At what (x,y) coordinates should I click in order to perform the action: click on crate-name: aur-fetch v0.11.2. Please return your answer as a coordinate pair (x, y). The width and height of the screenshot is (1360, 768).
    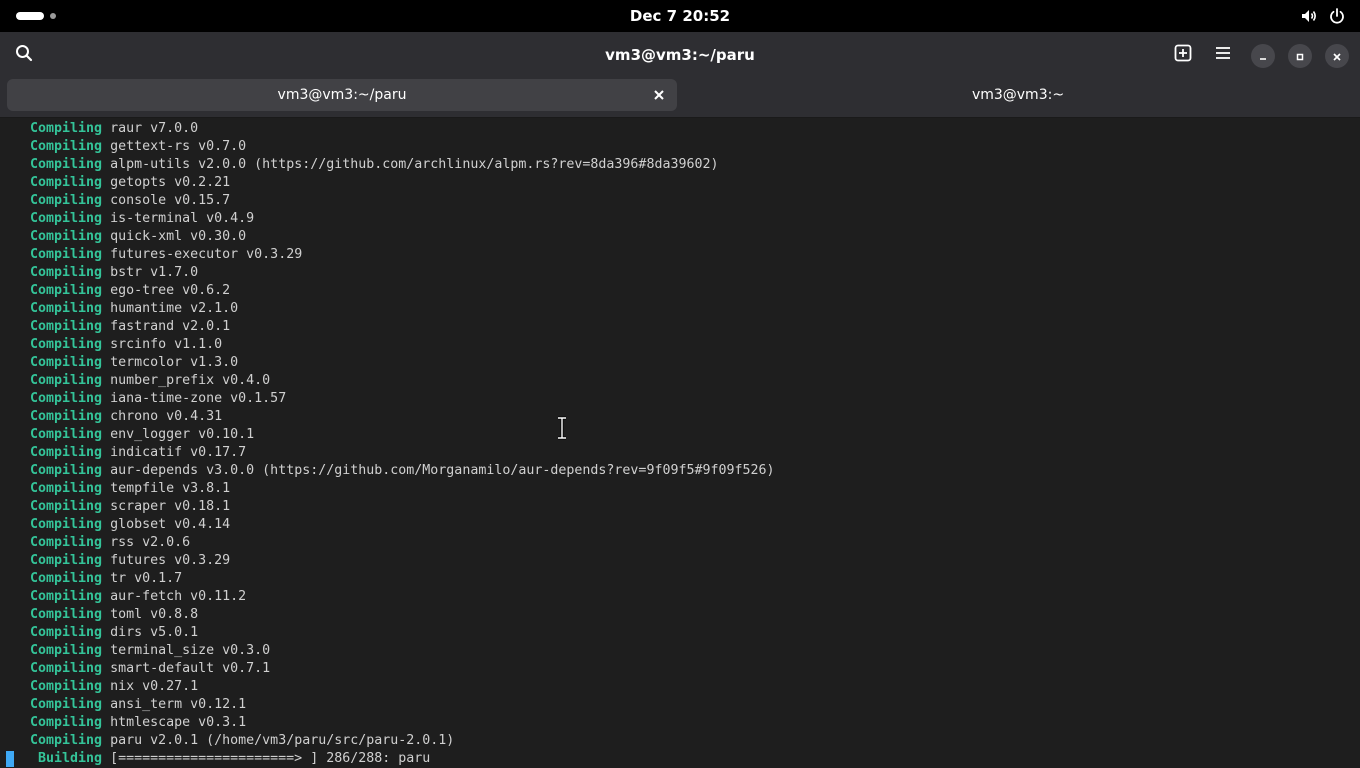
    Looking at the image, I should click on (178, 596).